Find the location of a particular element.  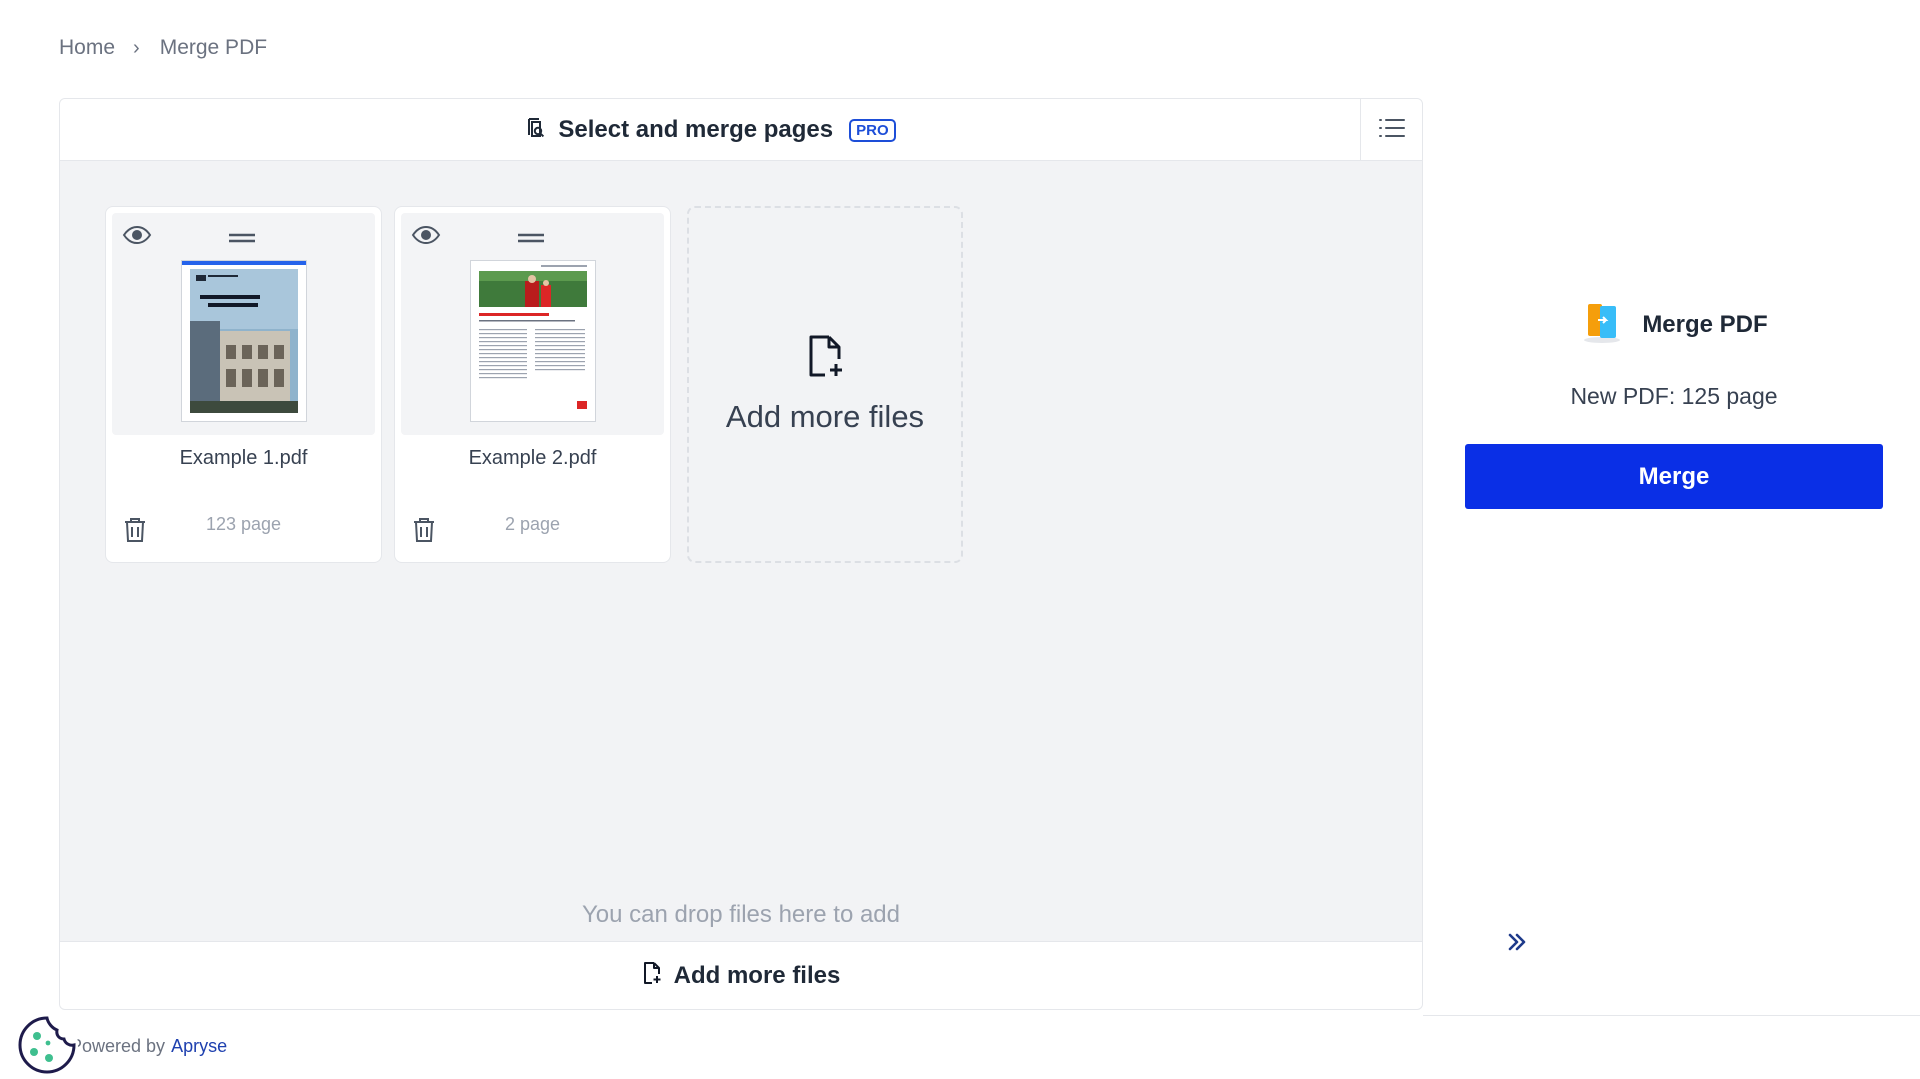

workspace-title-text: Select and merge pages is located at coordinates (696, 129).